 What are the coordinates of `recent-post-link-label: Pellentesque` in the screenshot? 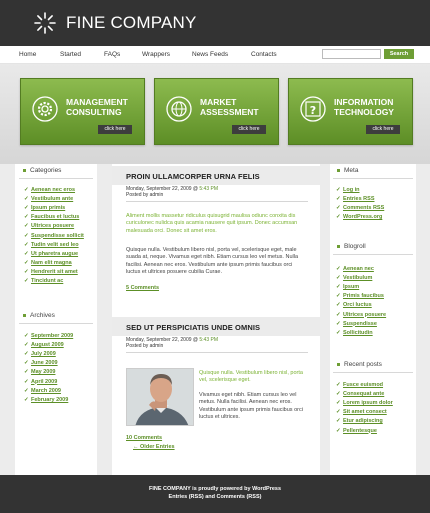 It's located at (360, 430).